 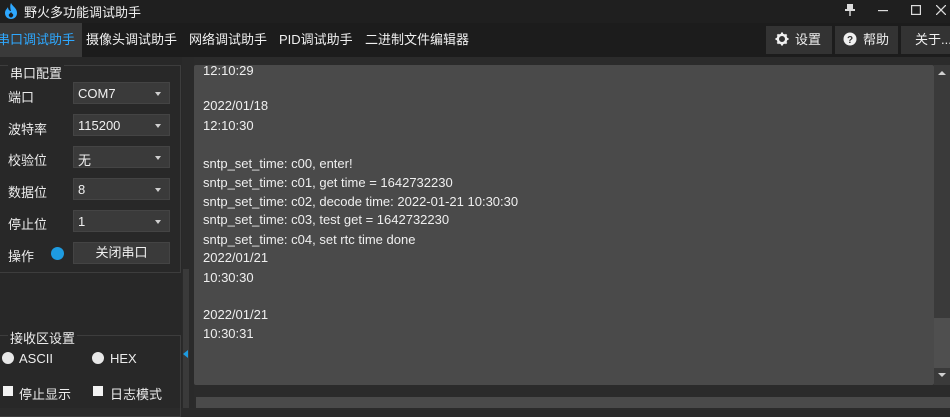 I want to click on stop-display-label: 停止显示, so click(x=45, y=394).